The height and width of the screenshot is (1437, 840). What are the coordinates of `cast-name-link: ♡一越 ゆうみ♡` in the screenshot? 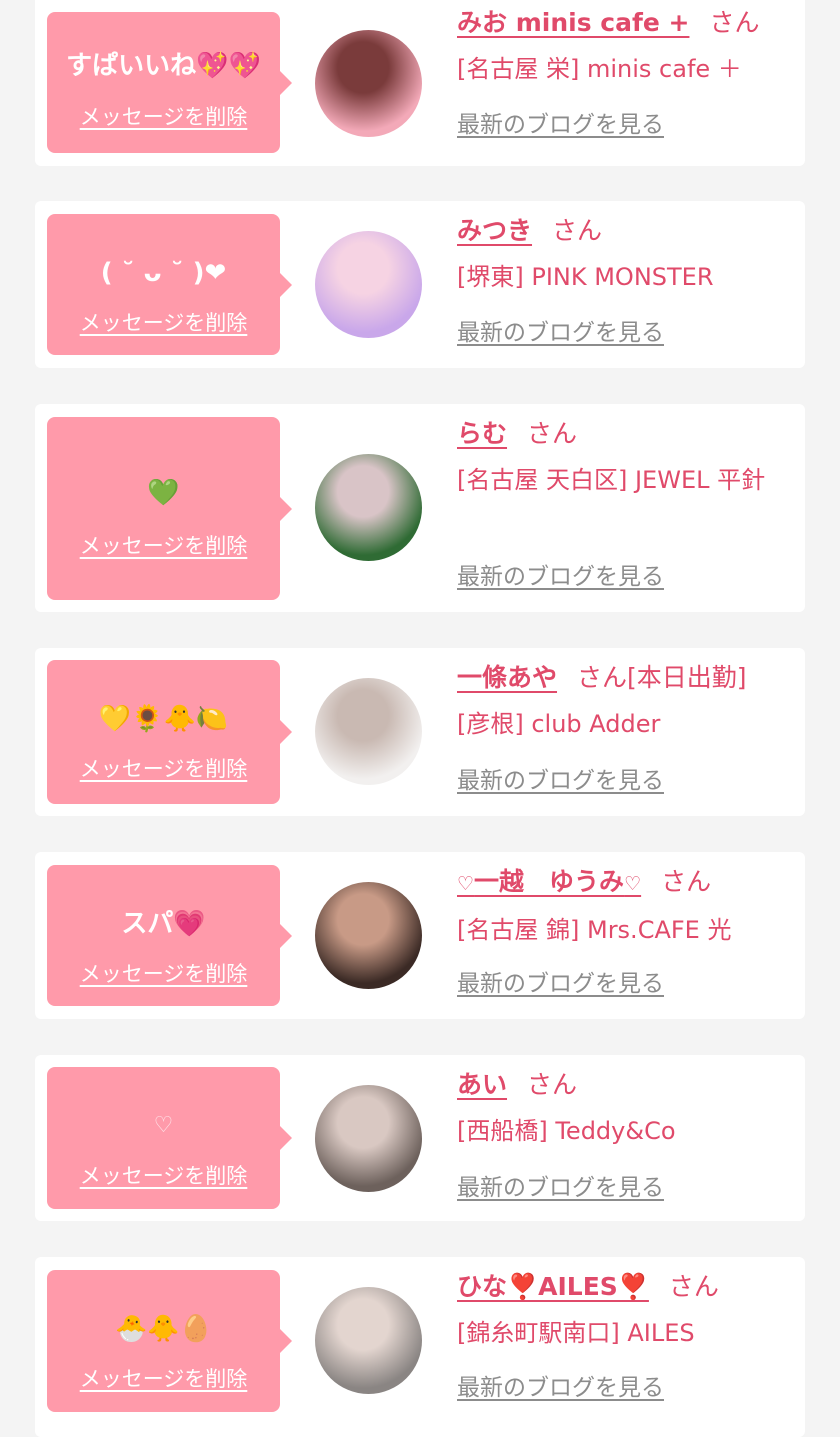 It's located at (549, 881).